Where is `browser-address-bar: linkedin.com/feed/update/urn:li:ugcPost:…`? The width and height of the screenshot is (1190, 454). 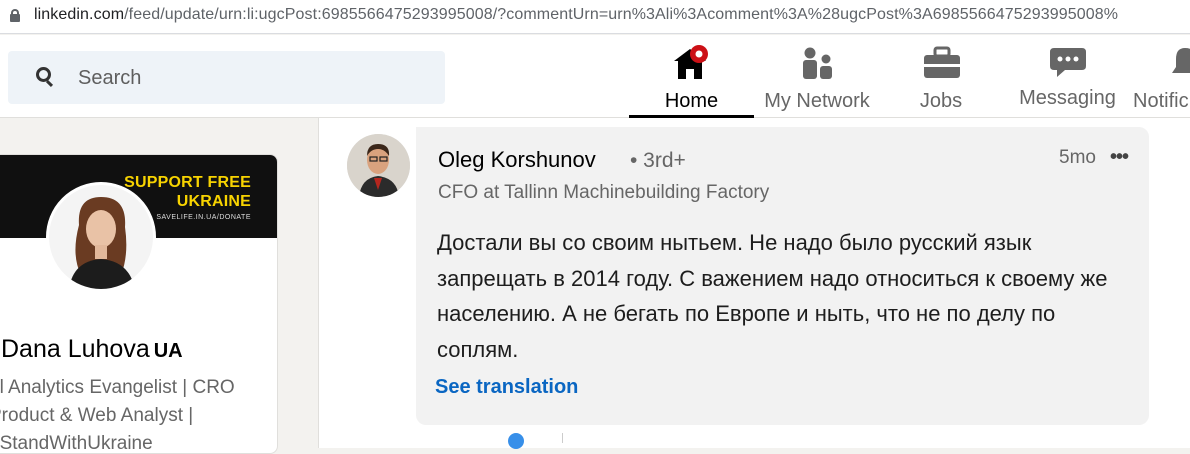
browser-address-bar: linkedin.com/feed/update/urn:li:ugcPost:… is located at coordinates (595, 17).